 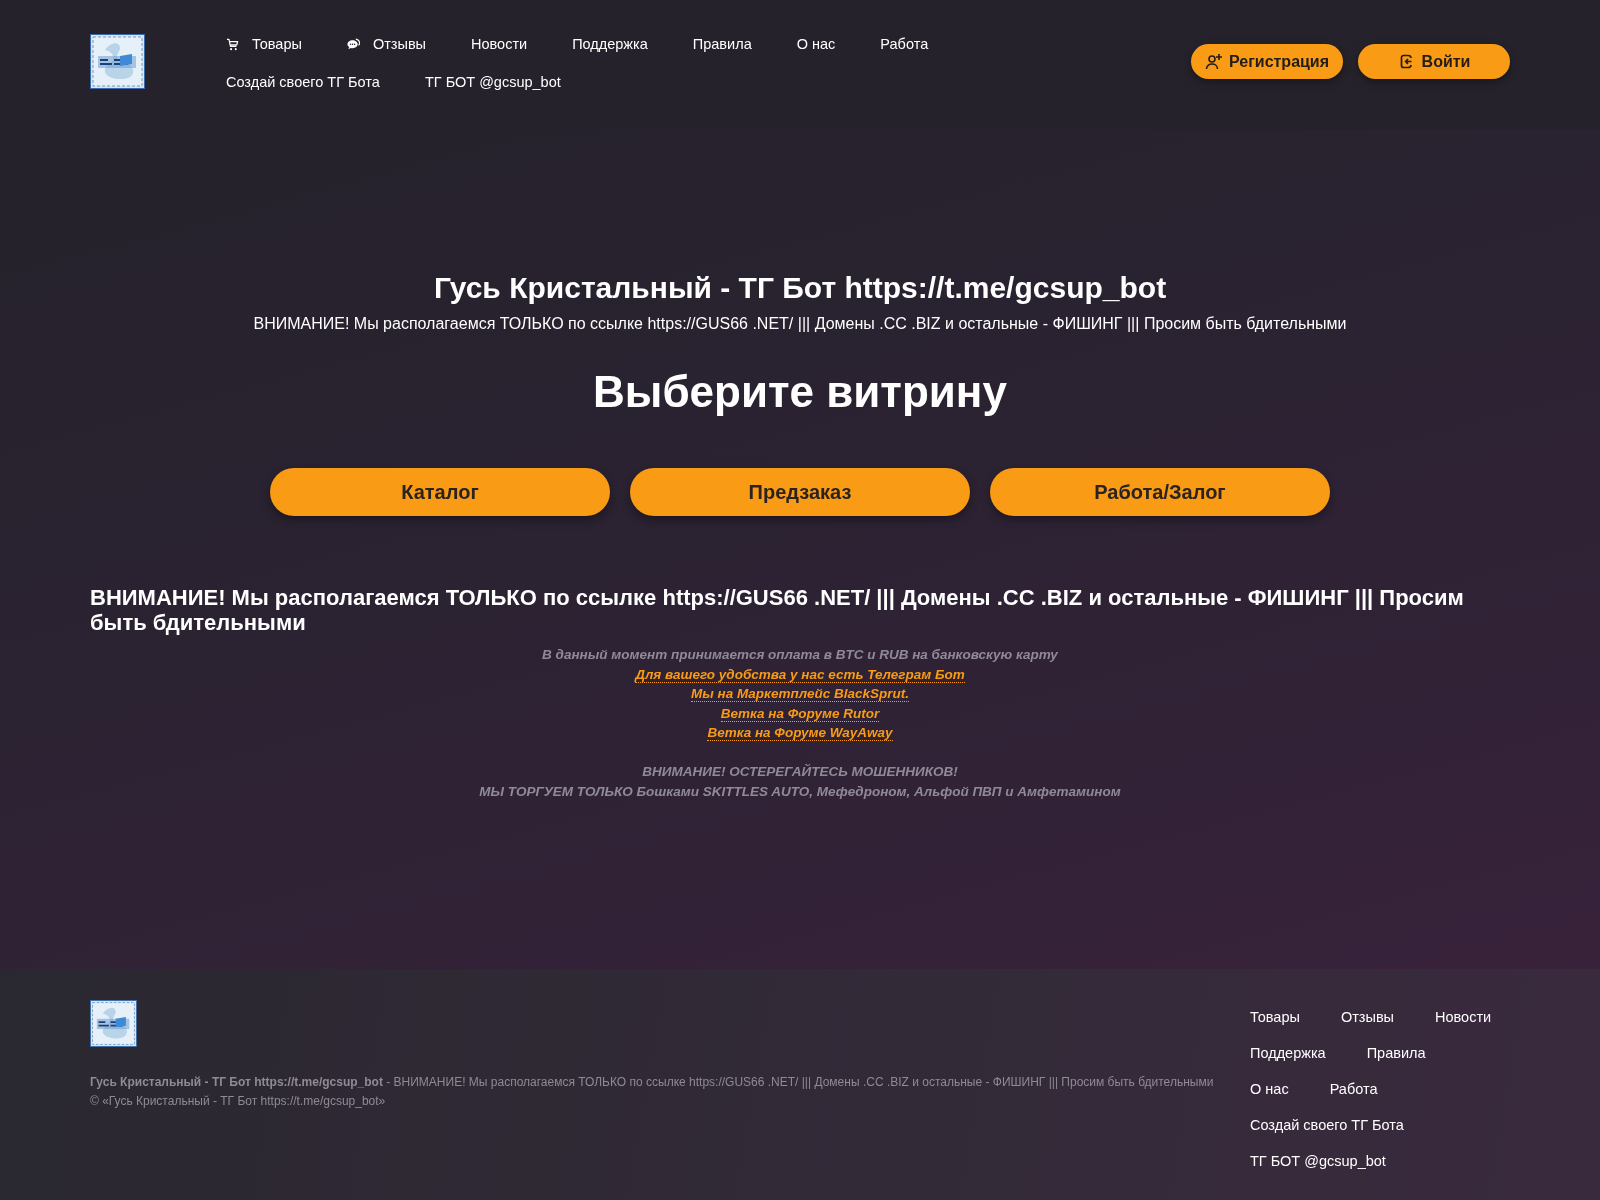 What do you see at coordinates (1288, 1053) in the screenshot?
I see `footer-link: Поддержка` at bounding box center [1288, 1053].